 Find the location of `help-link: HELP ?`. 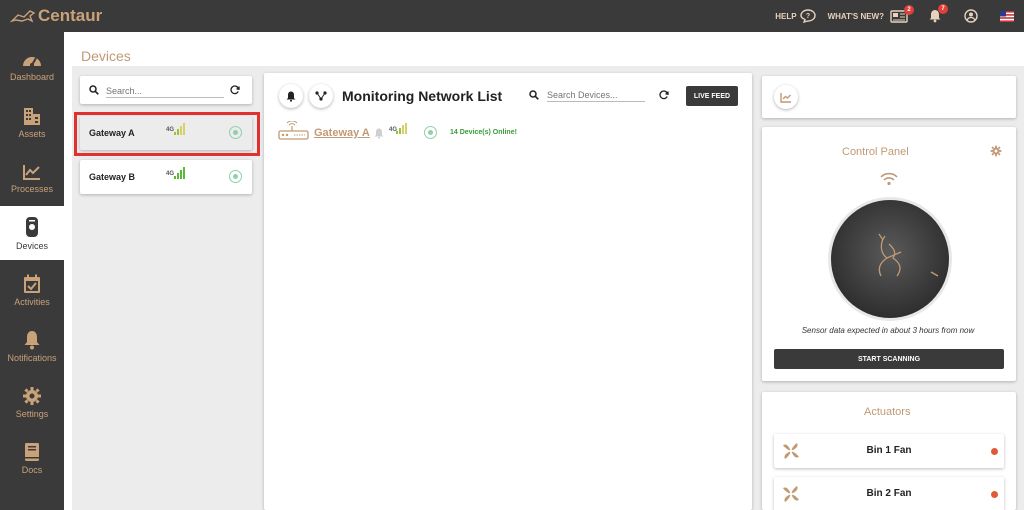

help-link: HELP ? is located at coordinates (795, 16).